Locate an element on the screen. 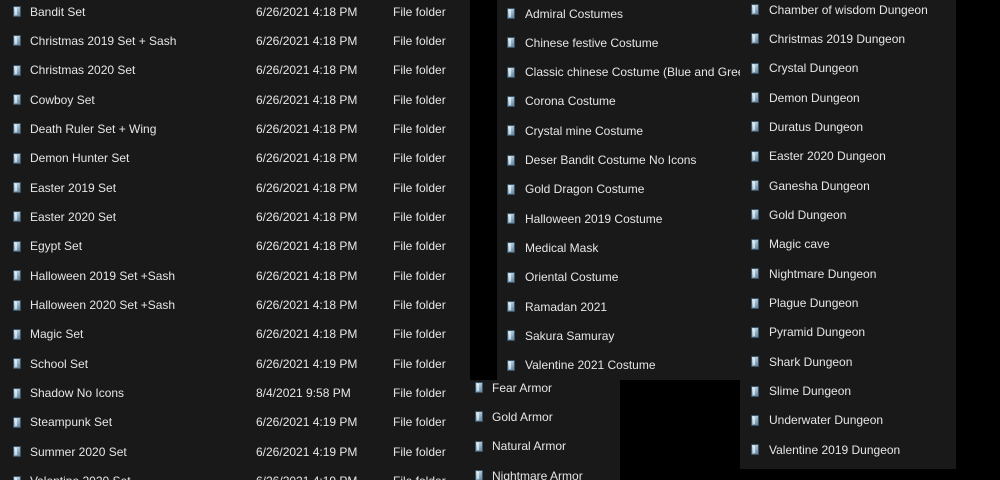 Image resolution: width=1000 pixels, height=480 pixels. folder-item: Duratus Dungeon is located at coordinates (848, 126).